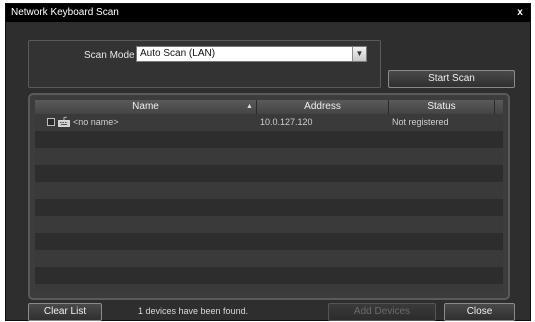 This screenshot has height=322, width=535. What do you see at coordinates (251, 54) in the screenshot?
I see `scan-mode-select: Auto Scan (LAN) ▼` at bounding box center [251, 54].